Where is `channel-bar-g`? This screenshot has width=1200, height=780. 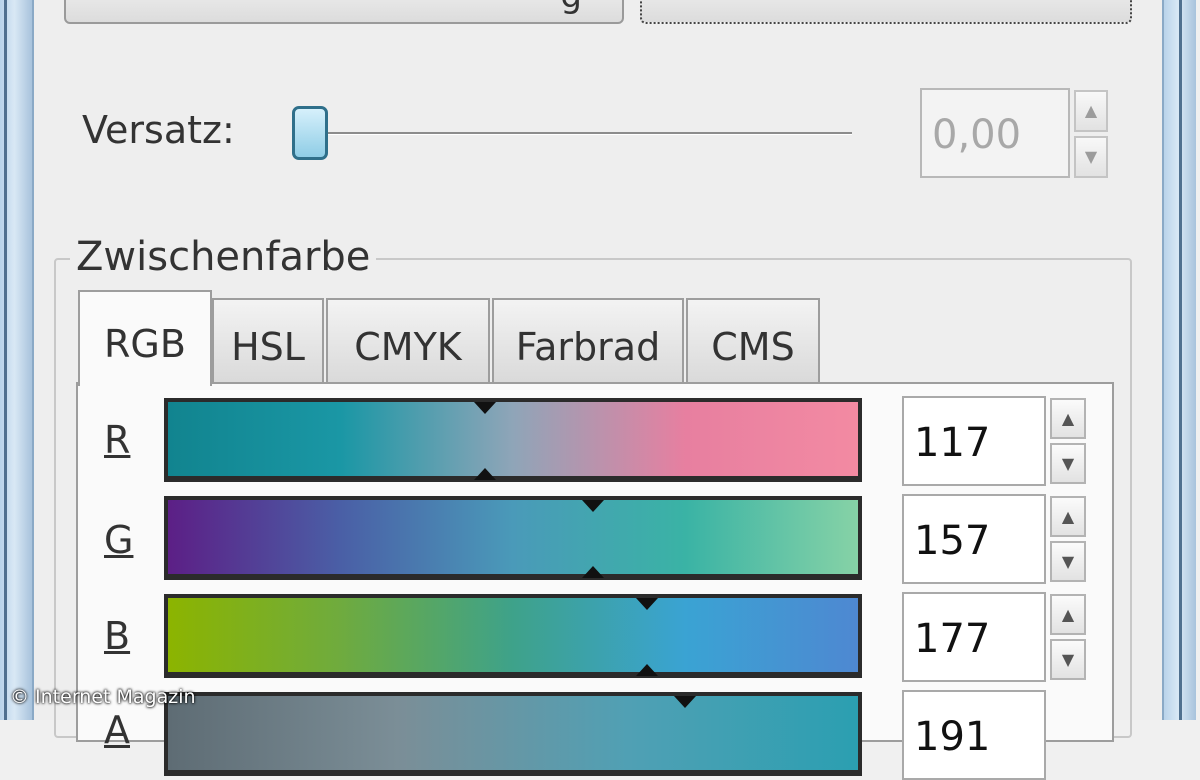 channel-bar-g is located at coordinates (513, 538).